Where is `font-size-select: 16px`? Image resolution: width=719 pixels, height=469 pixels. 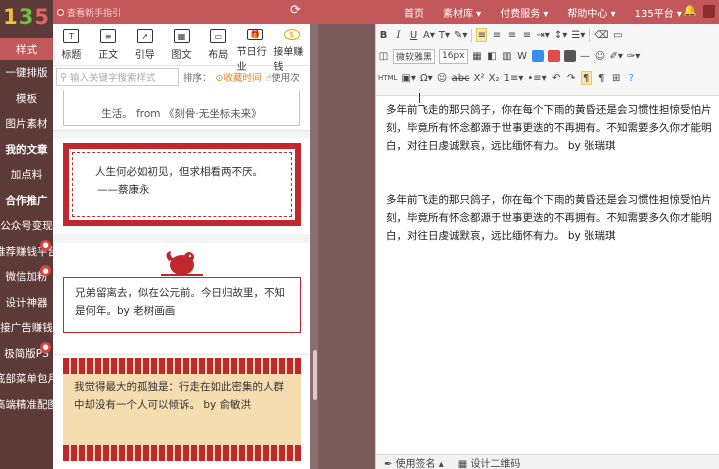
font-size-select: 16px is located at coordinates (453, 56).